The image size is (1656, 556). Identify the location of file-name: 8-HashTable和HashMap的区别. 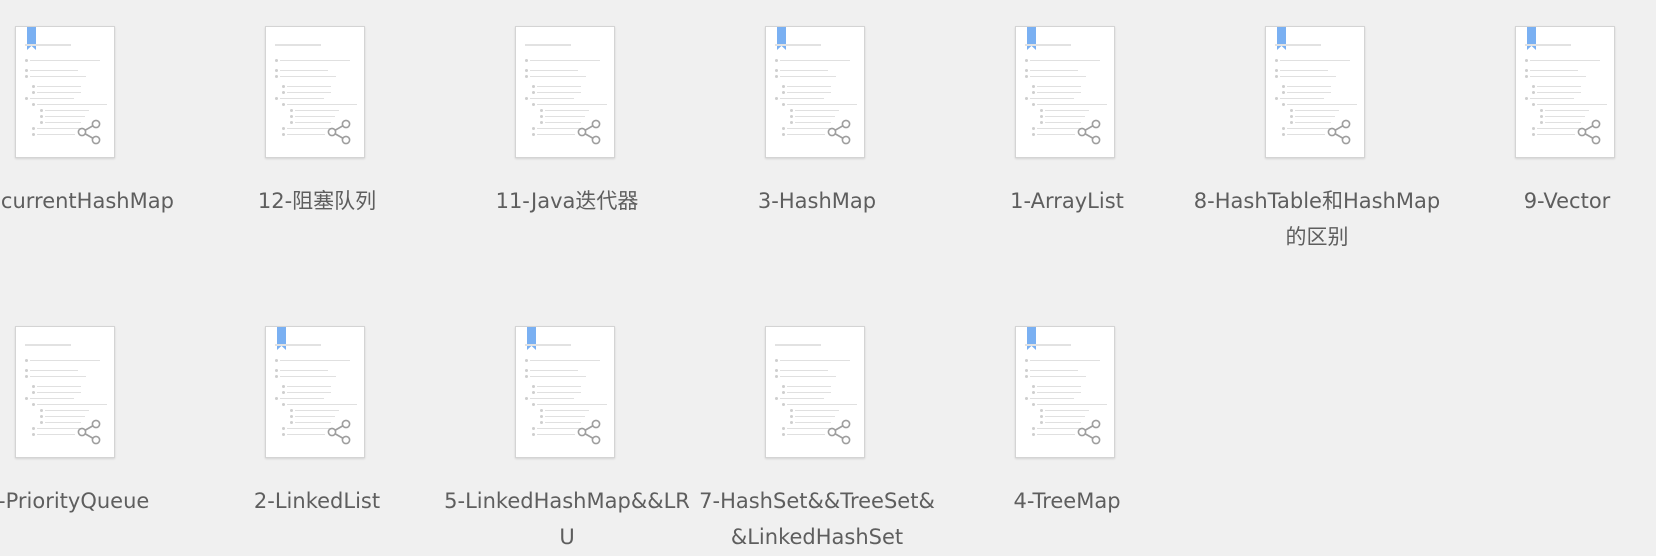
(1317, 219).